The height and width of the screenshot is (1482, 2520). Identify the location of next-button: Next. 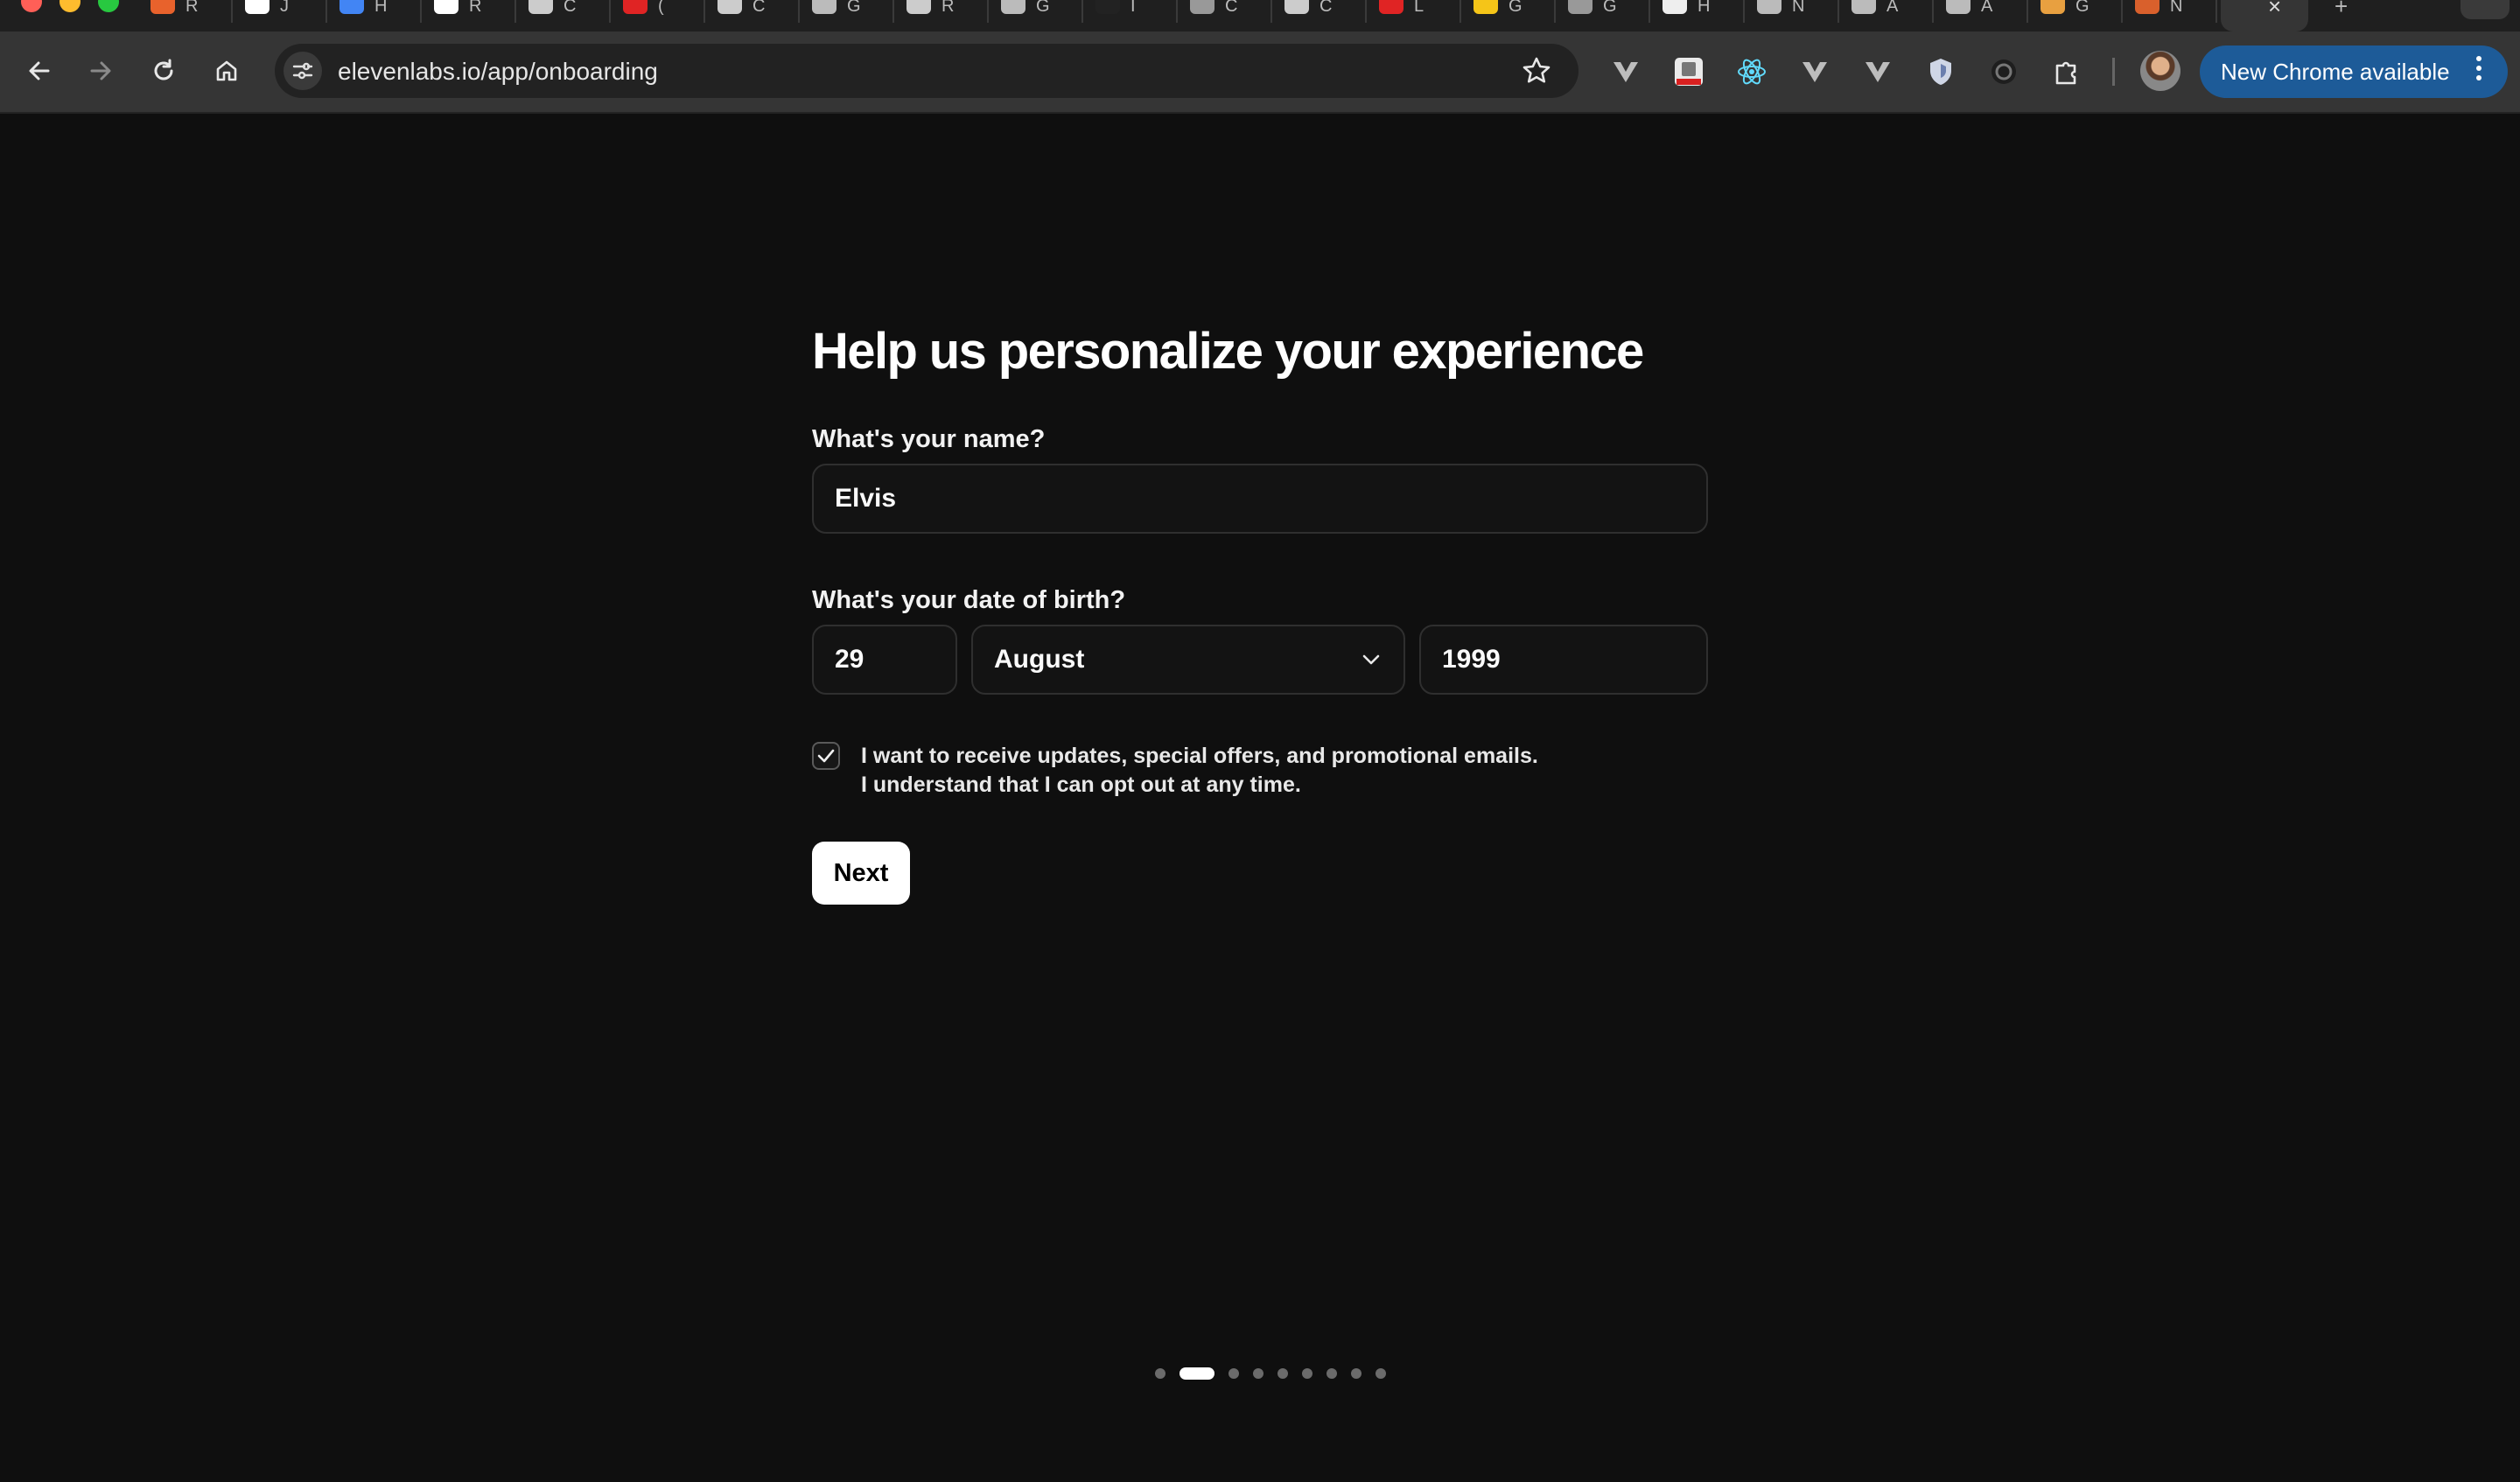
(861, 873).